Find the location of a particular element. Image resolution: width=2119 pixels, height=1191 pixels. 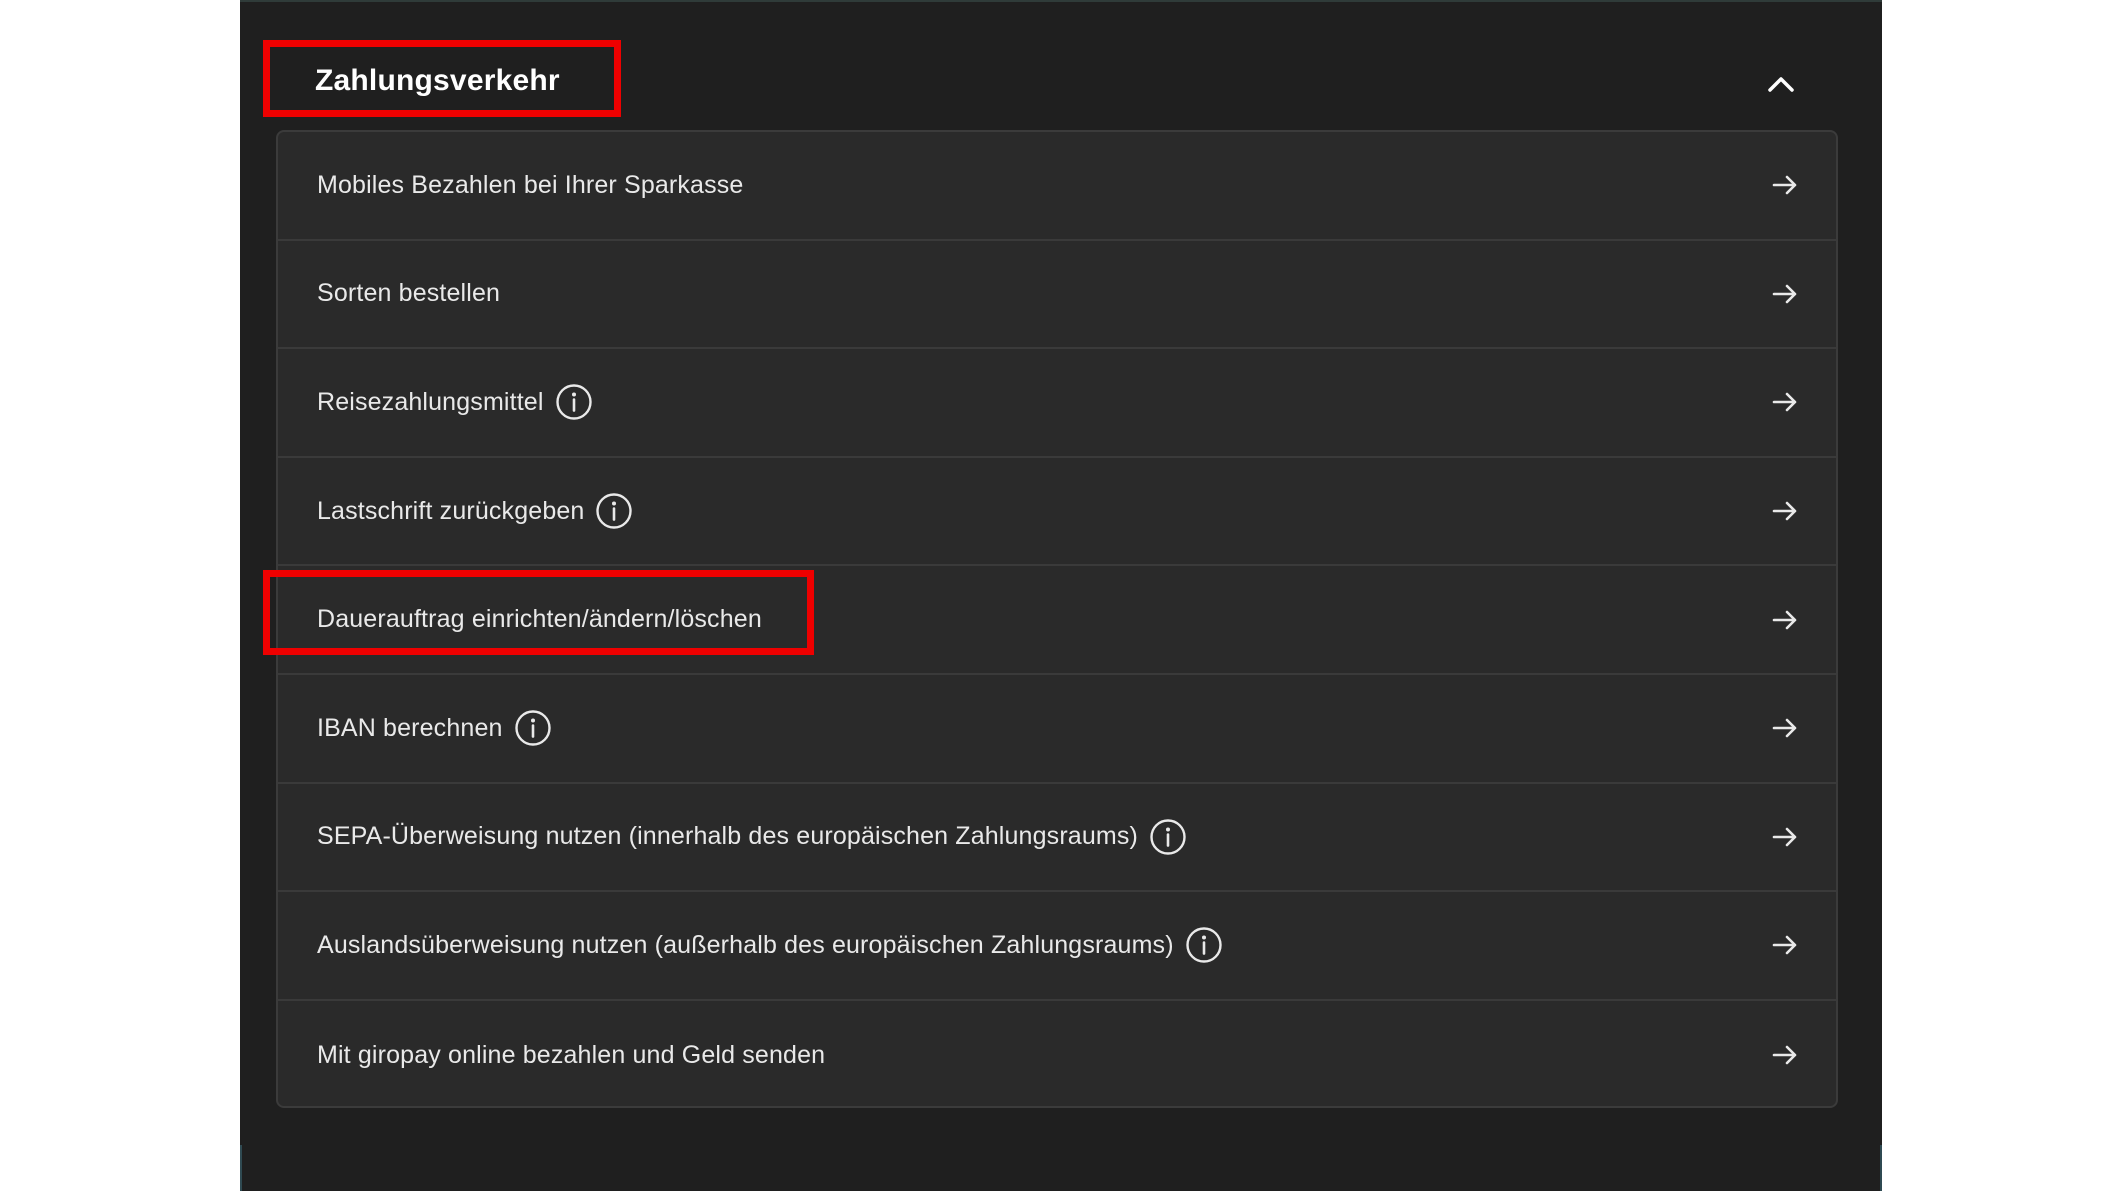

list-item-travel-payment: Reisezahlungsmittel is located at coordinates (1057, 403).